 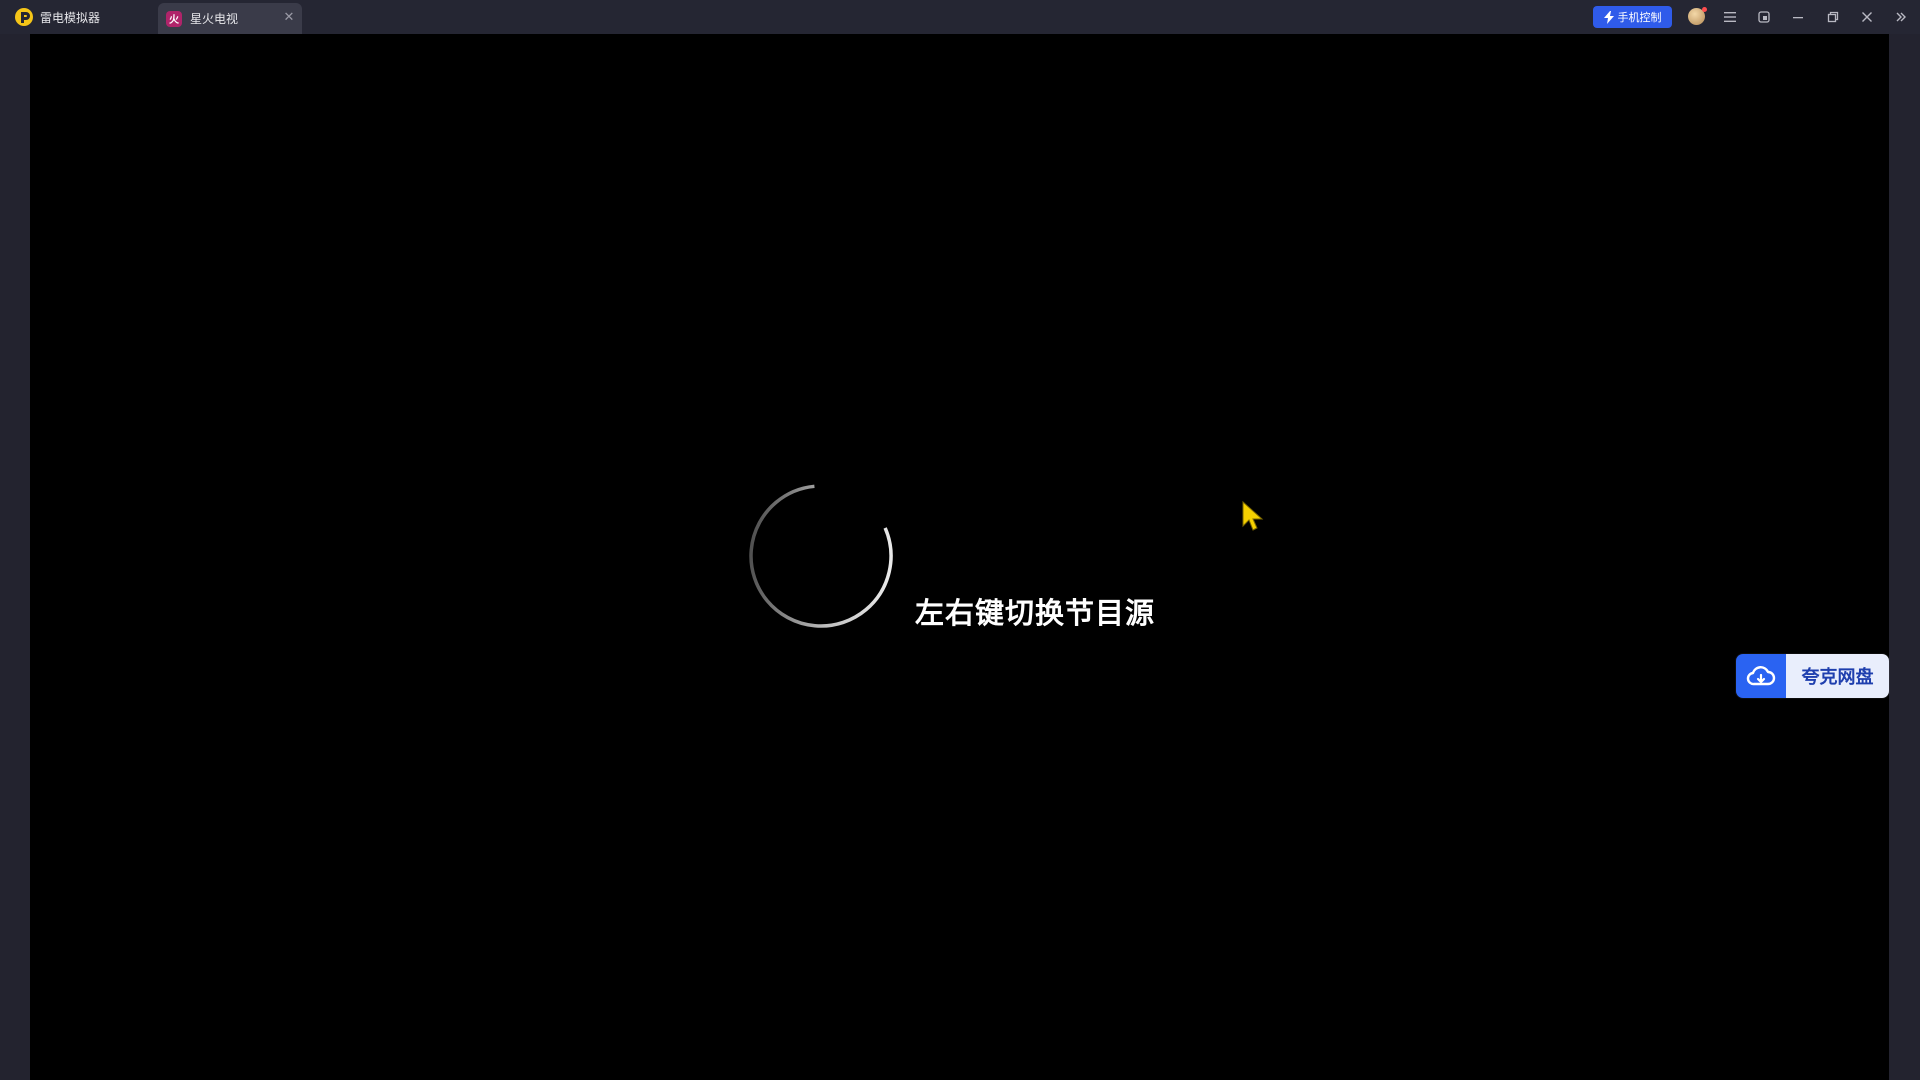 I want to click on lightning-icon, so click(x=1608, y=17).